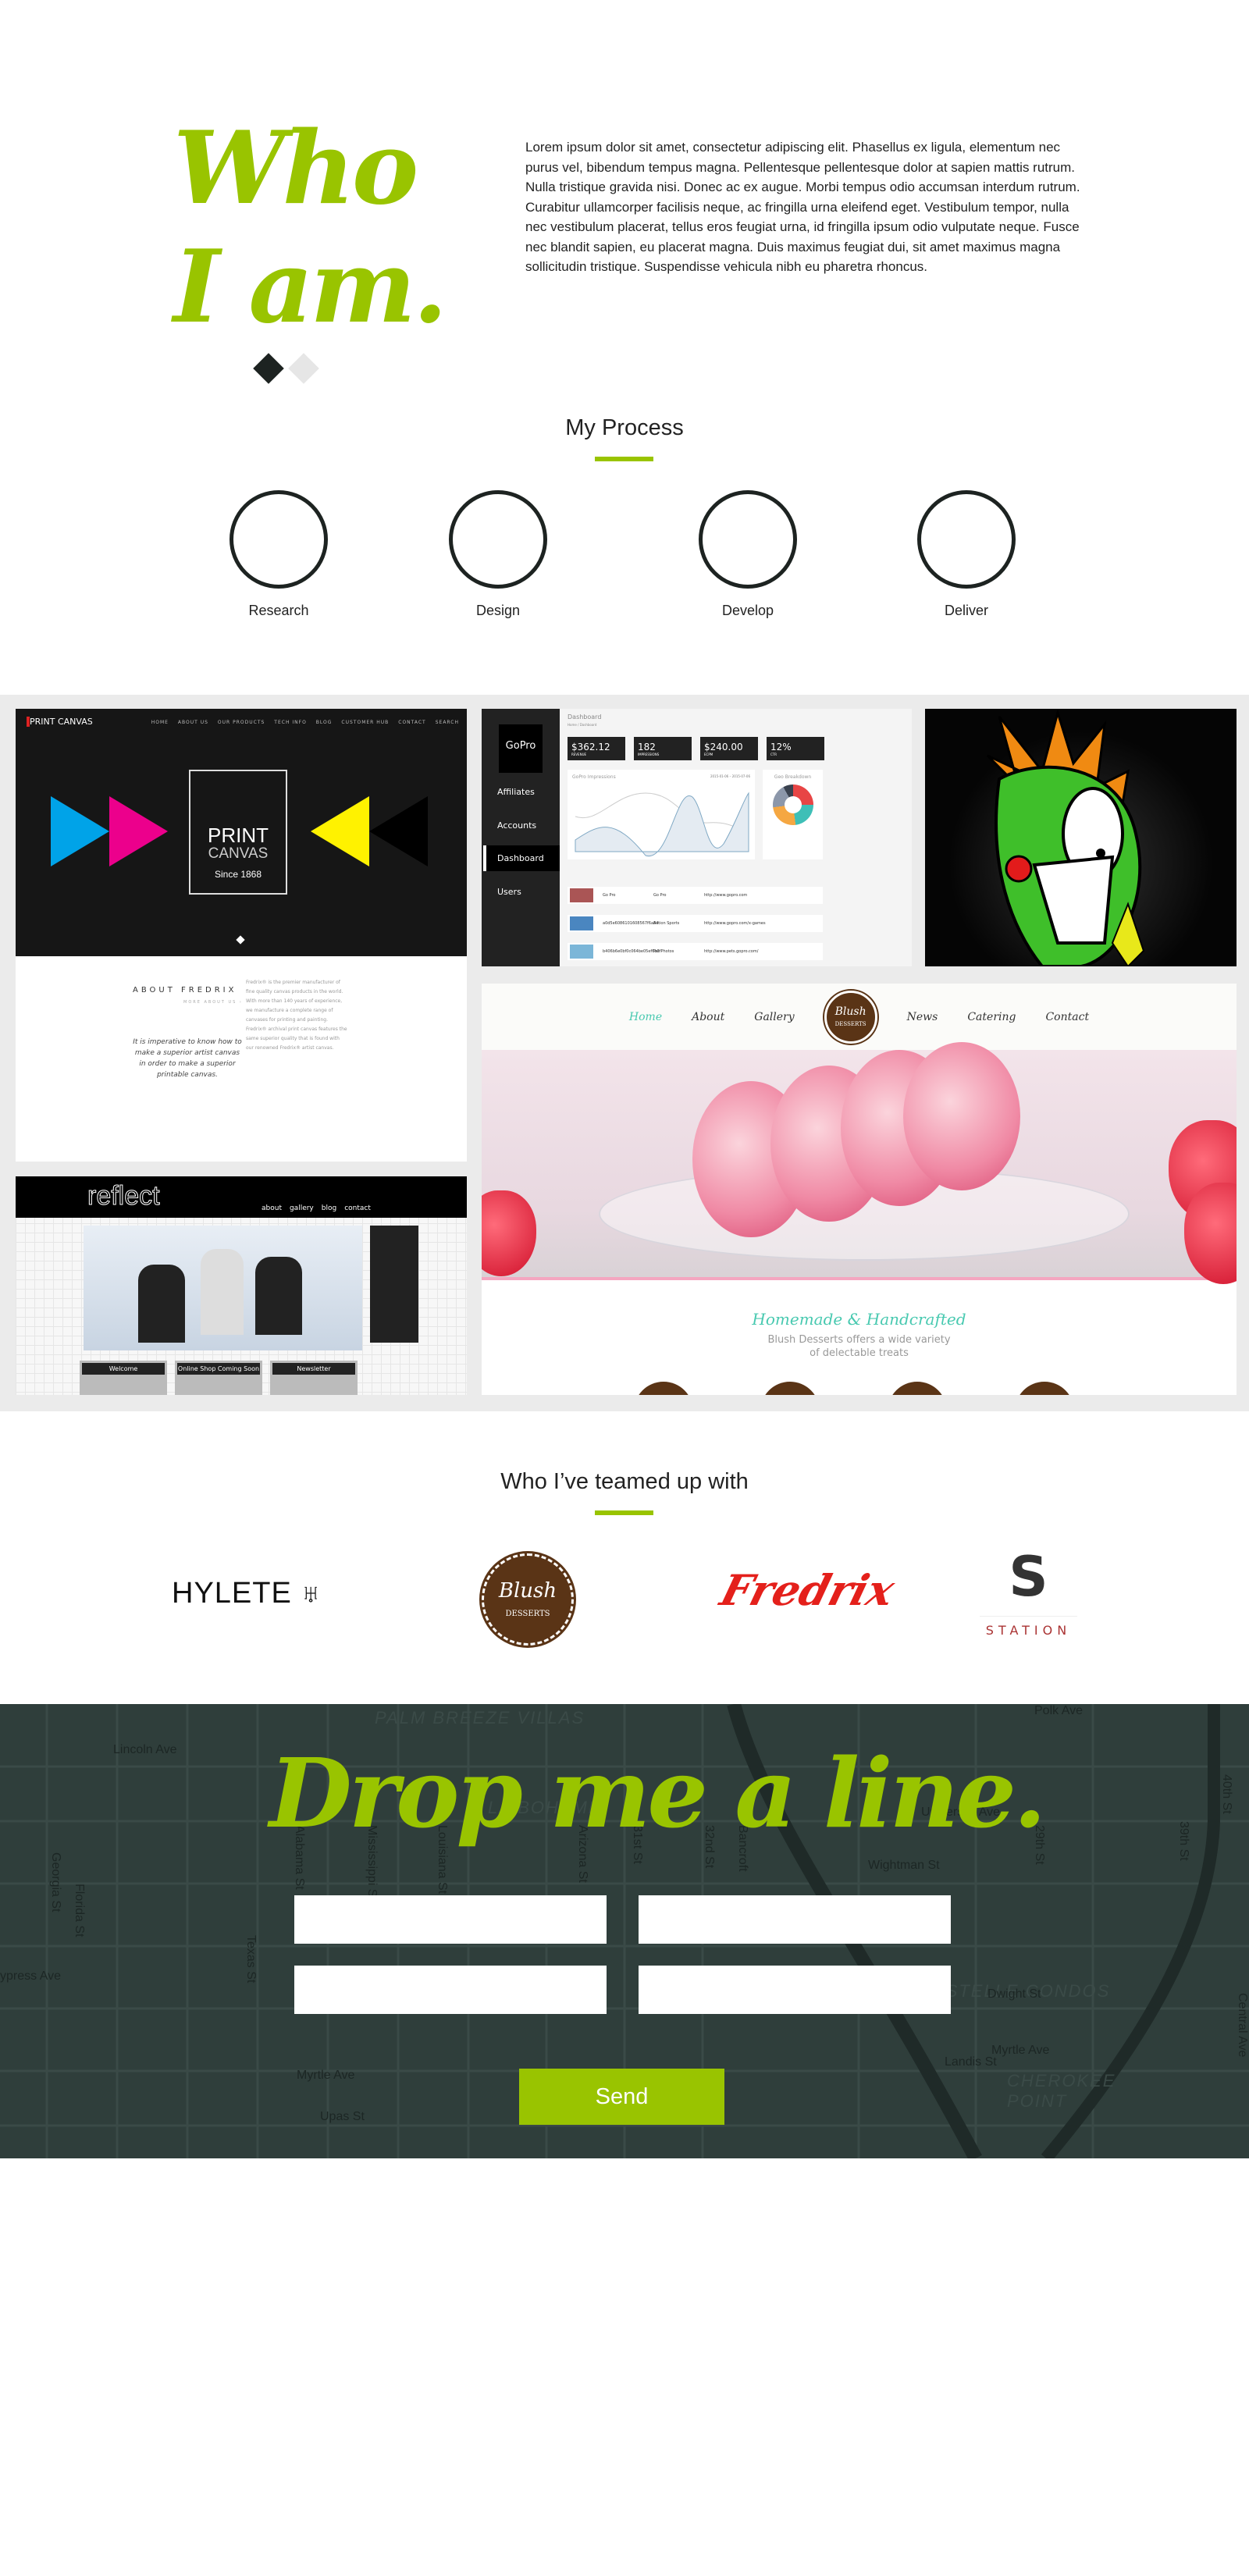  I want to click on zombie-illustration, so click(1065, 838).